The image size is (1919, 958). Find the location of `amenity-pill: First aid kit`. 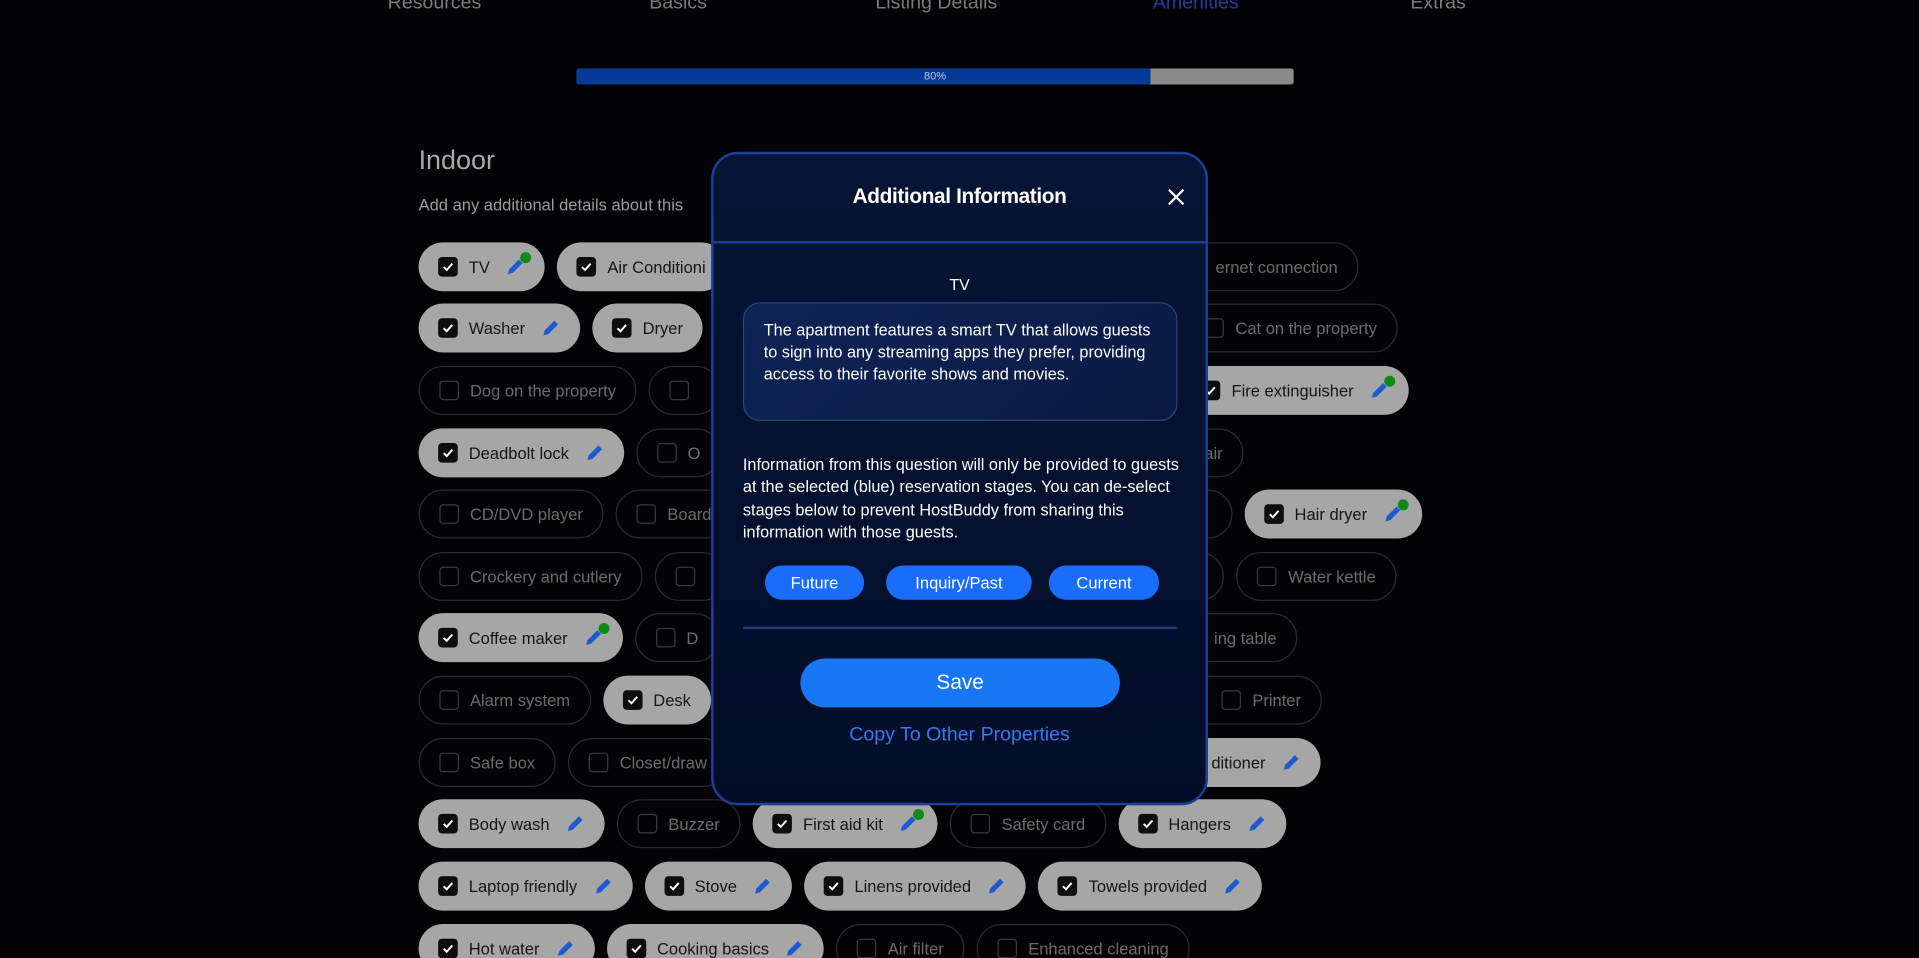

amenity-pill: First aid kit is located at coordinates (845, 824).